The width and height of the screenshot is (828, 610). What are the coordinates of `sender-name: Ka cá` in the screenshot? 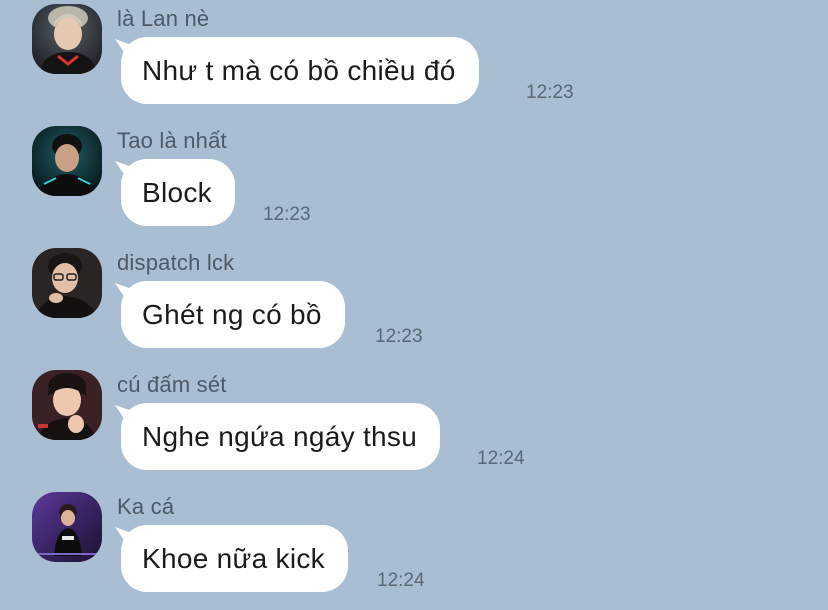 It's located at (146, 506).